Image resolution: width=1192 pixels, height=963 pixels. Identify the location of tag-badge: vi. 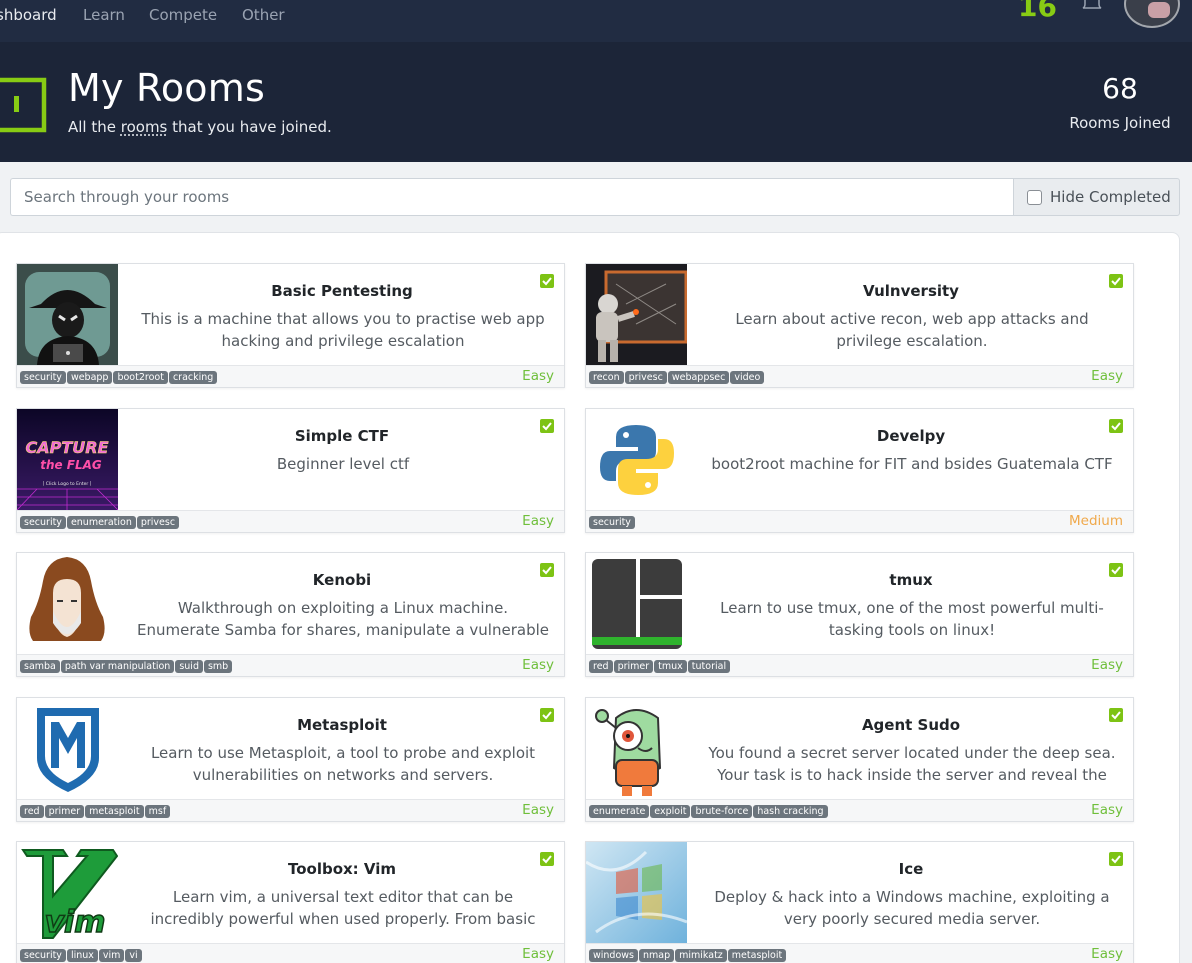
(133, 955).